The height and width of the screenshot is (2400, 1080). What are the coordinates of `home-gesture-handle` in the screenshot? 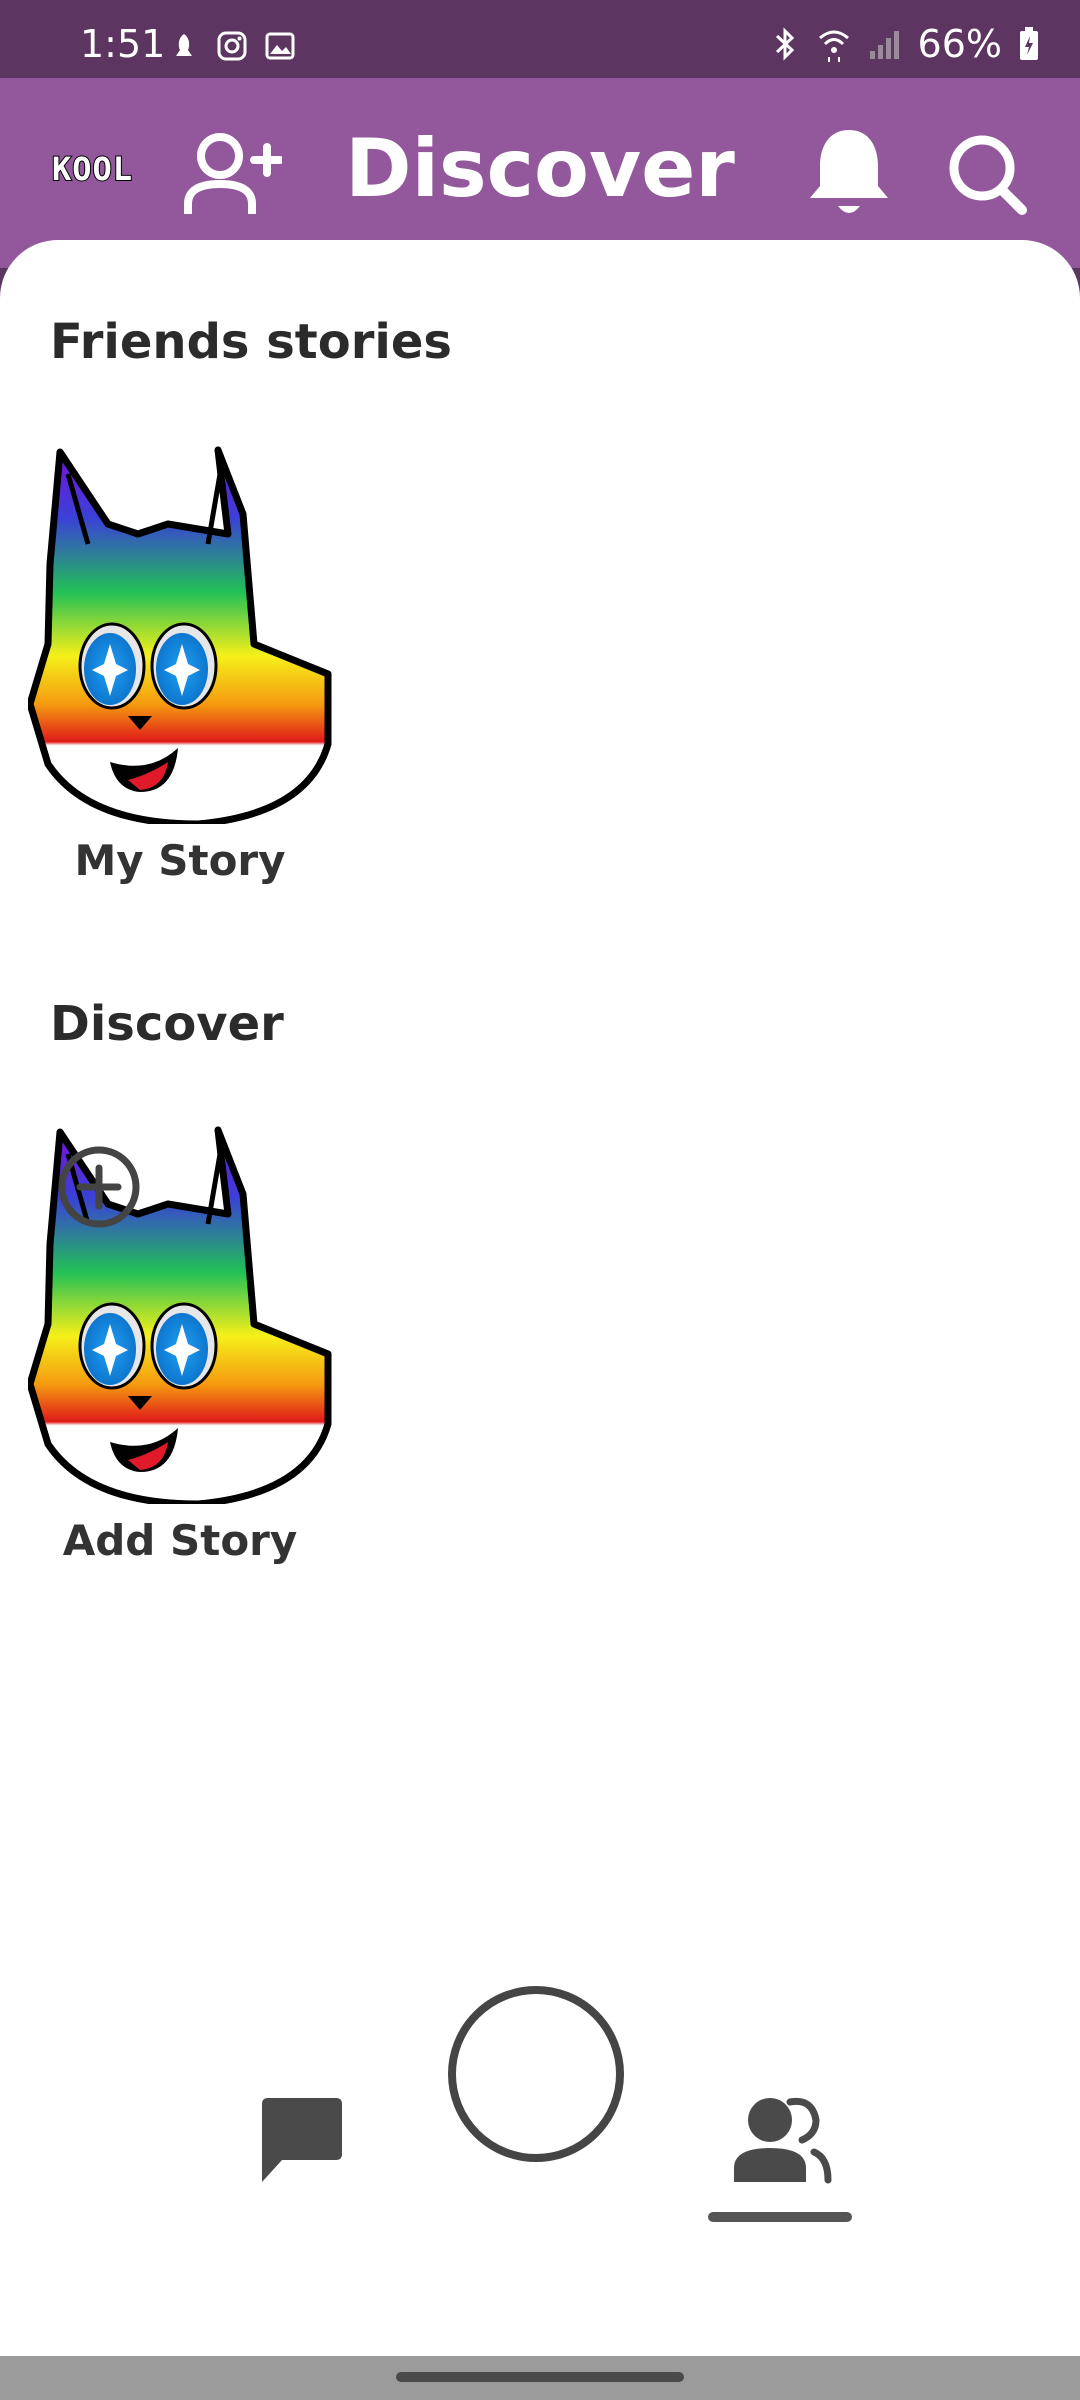 It's located at (540, 2377).